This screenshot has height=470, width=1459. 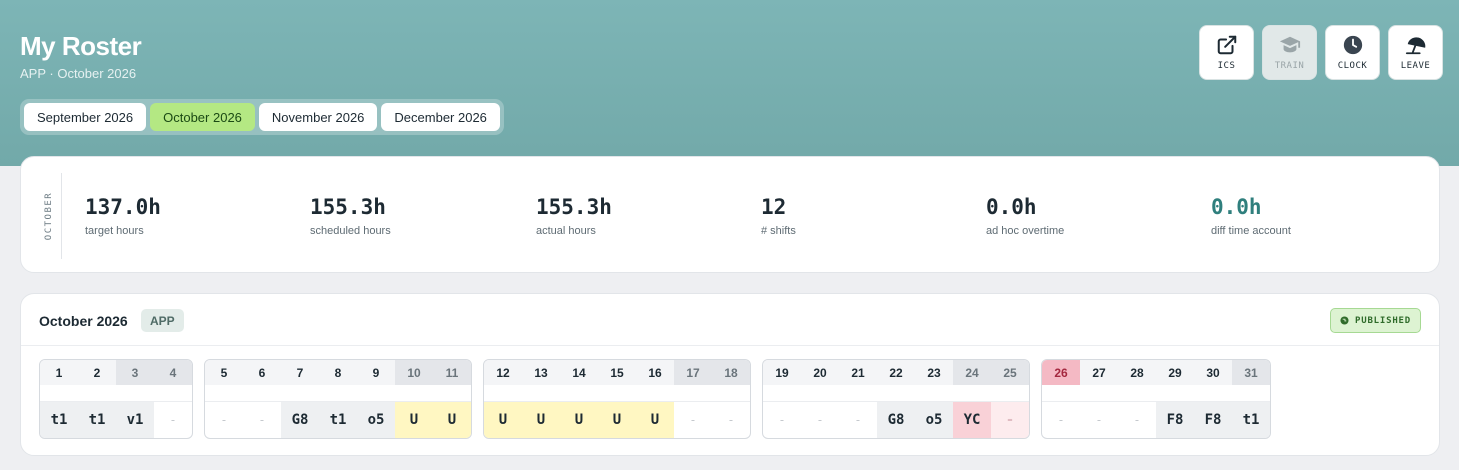 I want to click on stat-label: # shifts, so click(x=778, y=231).